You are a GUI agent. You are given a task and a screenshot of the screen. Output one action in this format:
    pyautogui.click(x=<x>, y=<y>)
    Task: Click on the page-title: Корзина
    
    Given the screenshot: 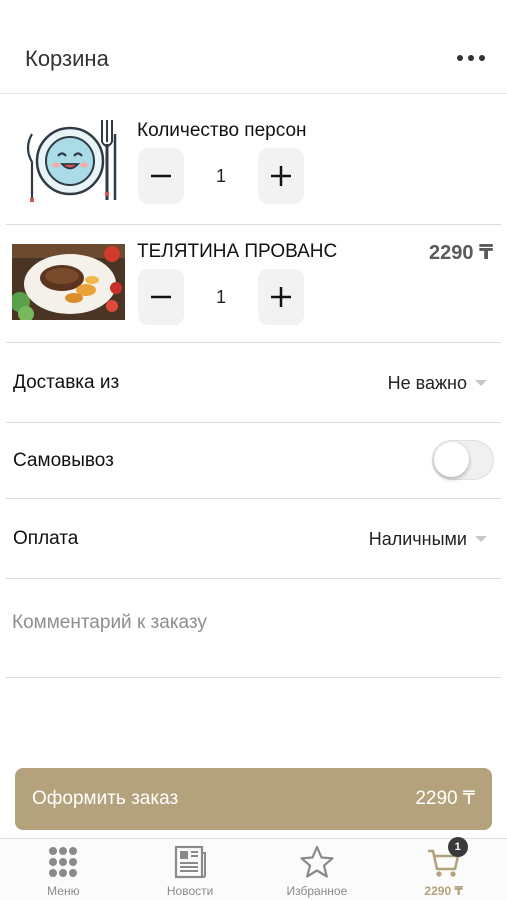 What is the action you would take?
    pyautogui.click(x=67, y=58)
    